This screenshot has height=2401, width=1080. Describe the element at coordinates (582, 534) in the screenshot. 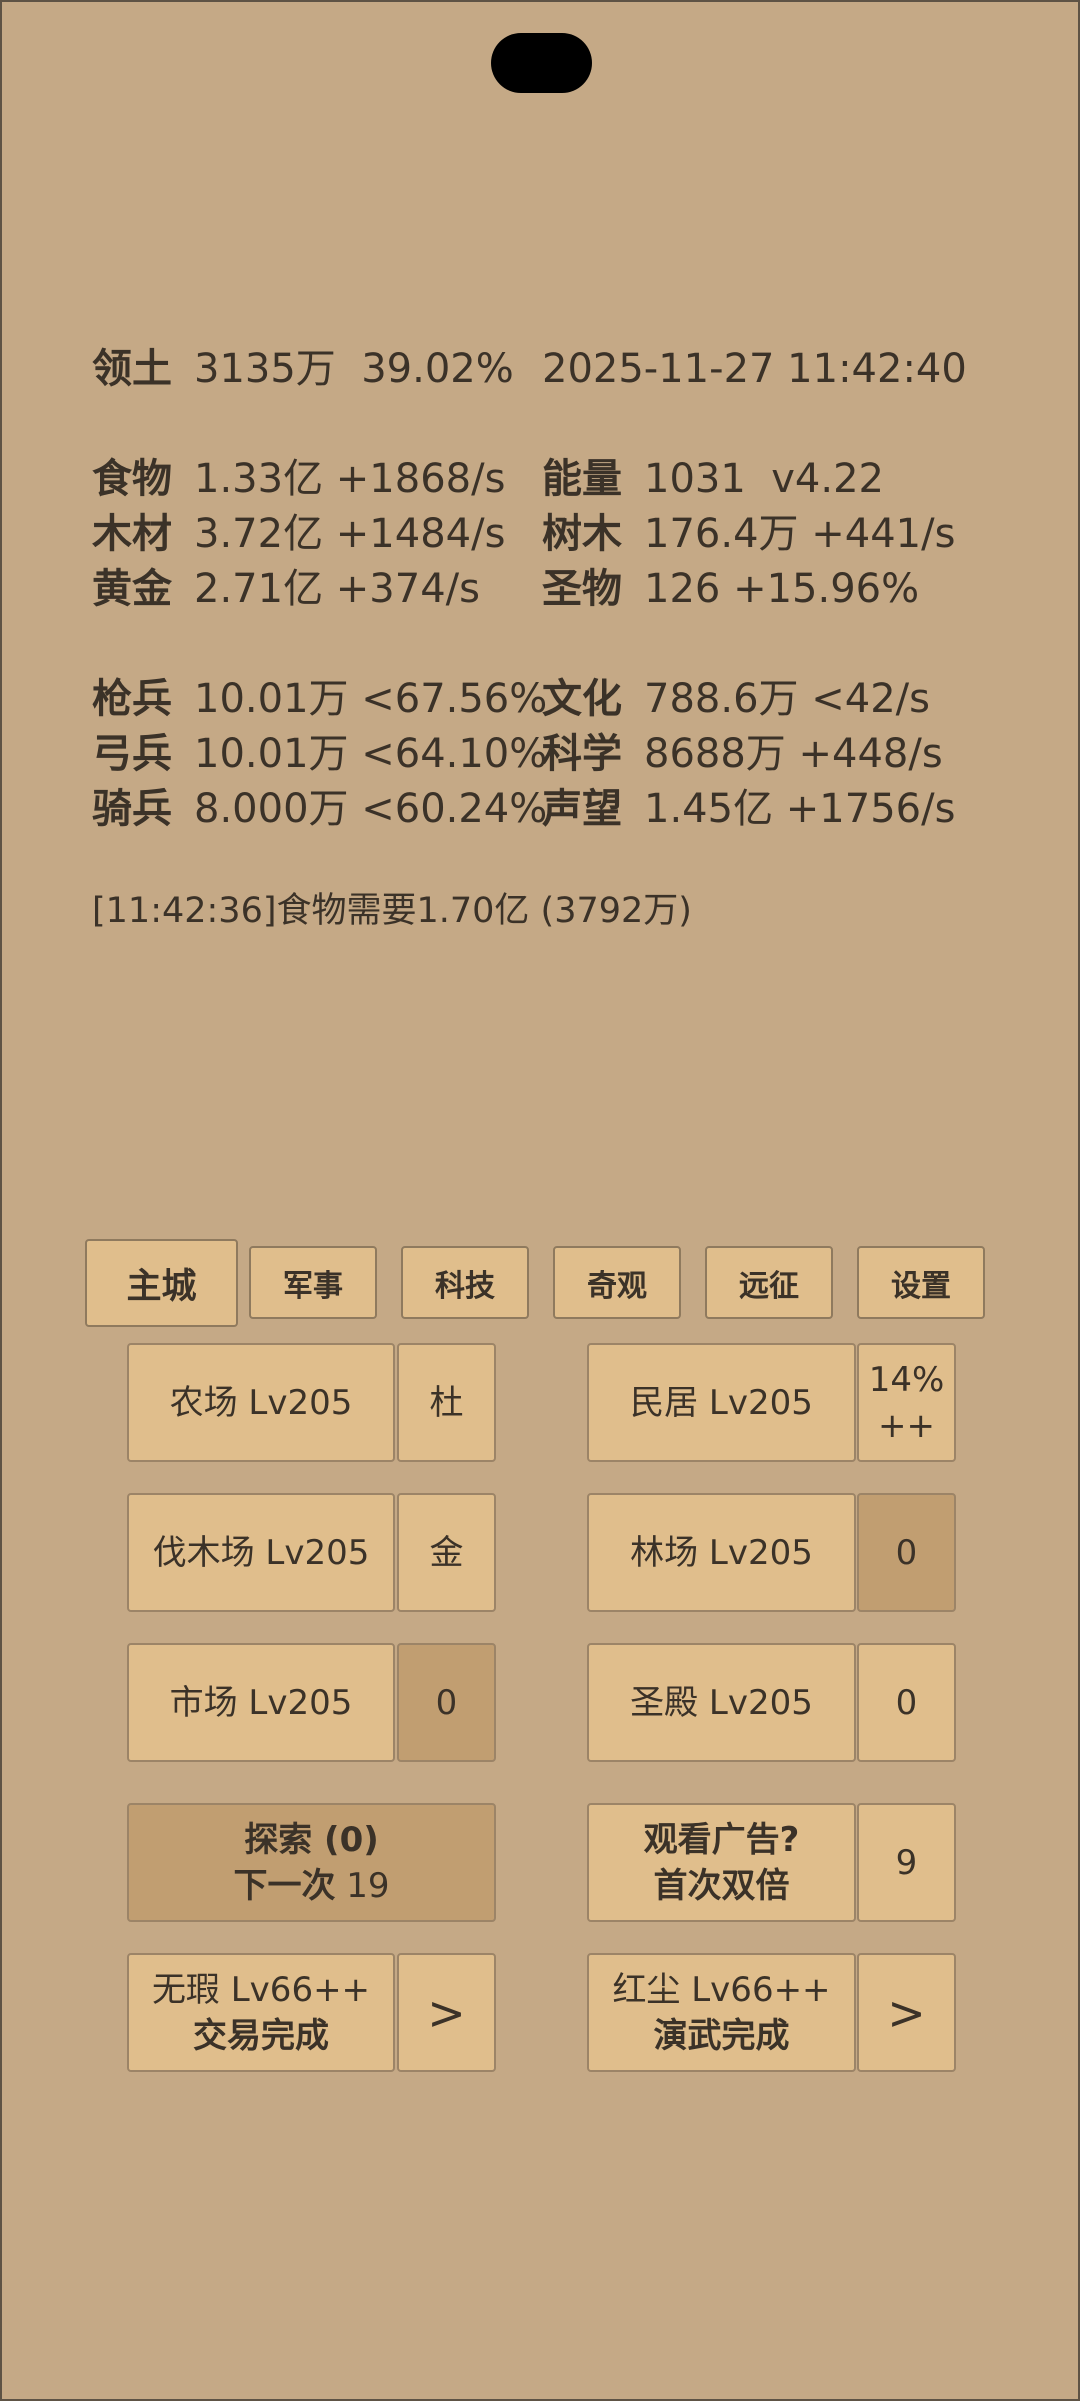

I see `resource-label: 树木` at that location.